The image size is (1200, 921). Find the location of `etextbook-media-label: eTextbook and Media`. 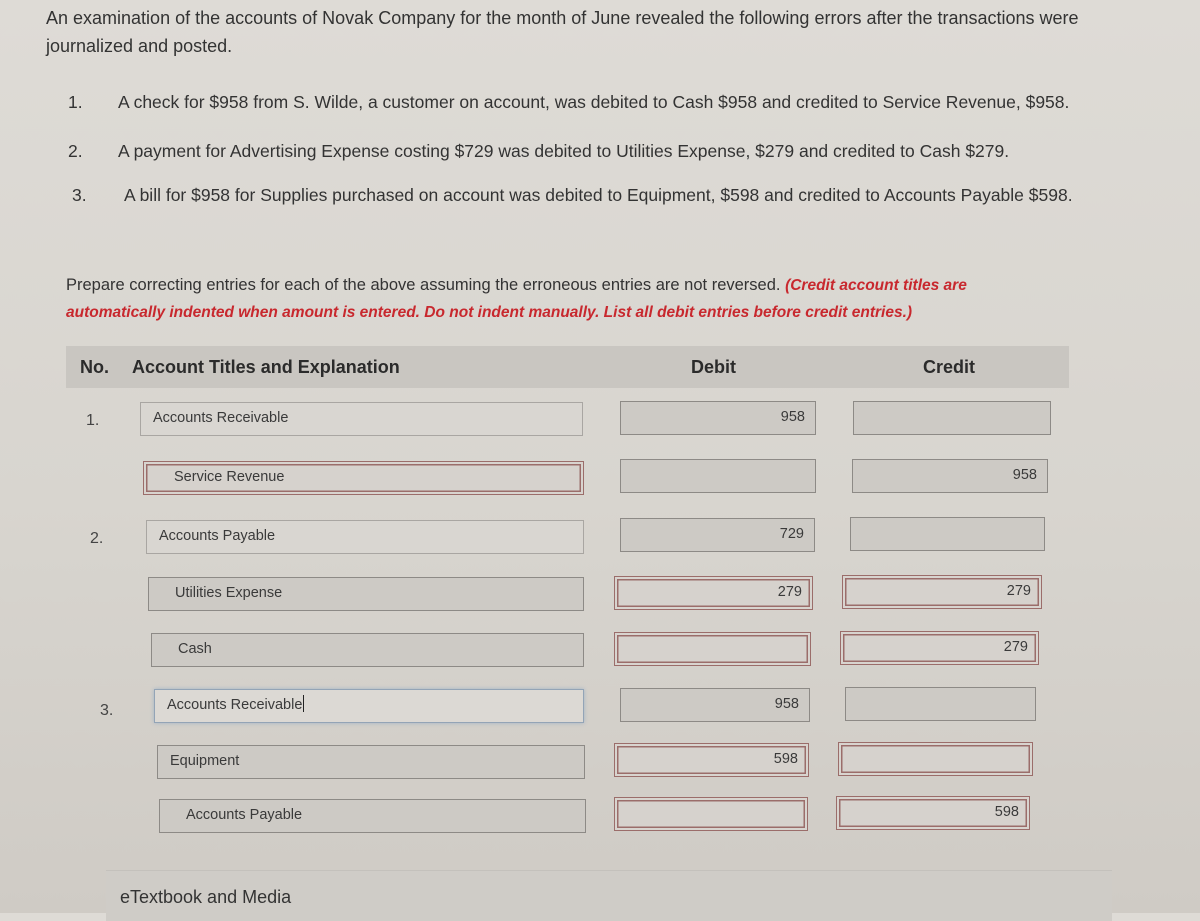

etextbook-media-label: eTextbook and Media is located at coordinates (205, 897).